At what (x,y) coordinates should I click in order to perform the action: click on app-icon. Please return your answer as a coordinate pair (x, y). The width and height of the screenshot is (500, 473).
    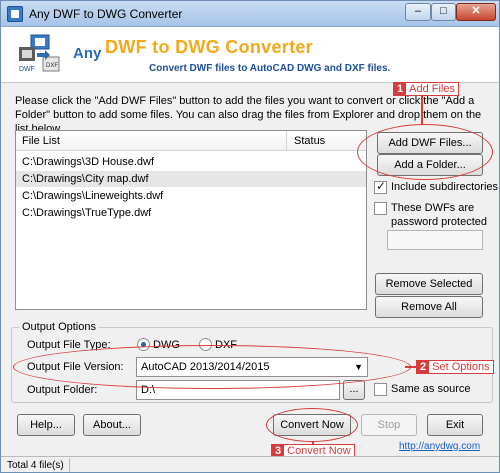
    Looking at the image, I should click on (15, 14).